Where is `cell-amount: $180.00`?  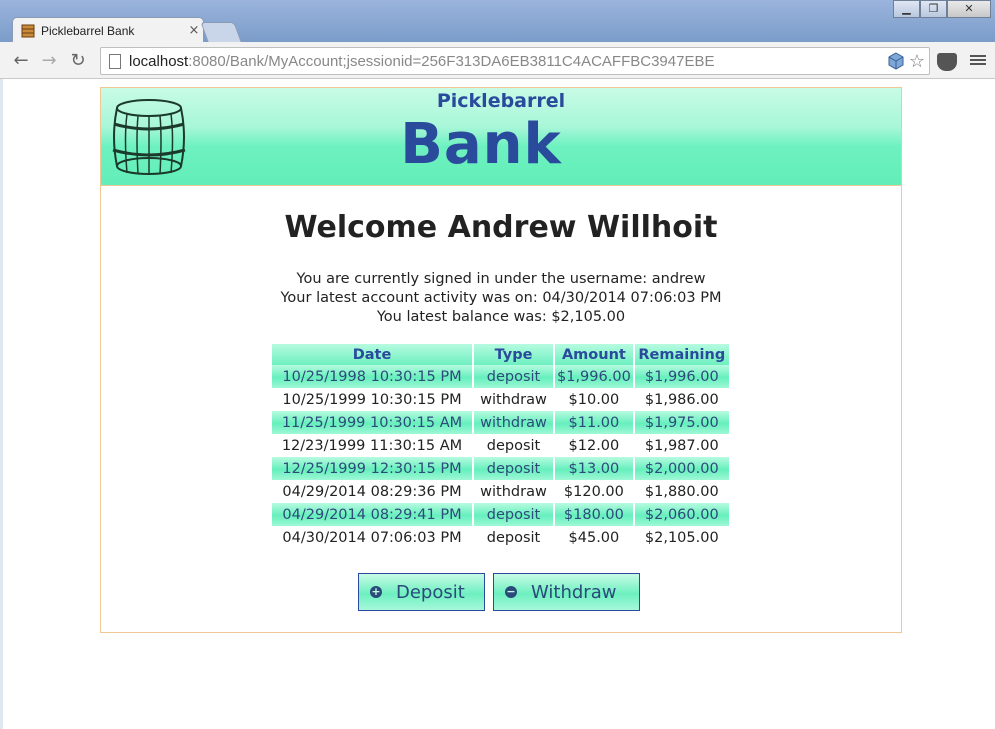
cell-amount: $180.00 is located at coordinates (594, 514).